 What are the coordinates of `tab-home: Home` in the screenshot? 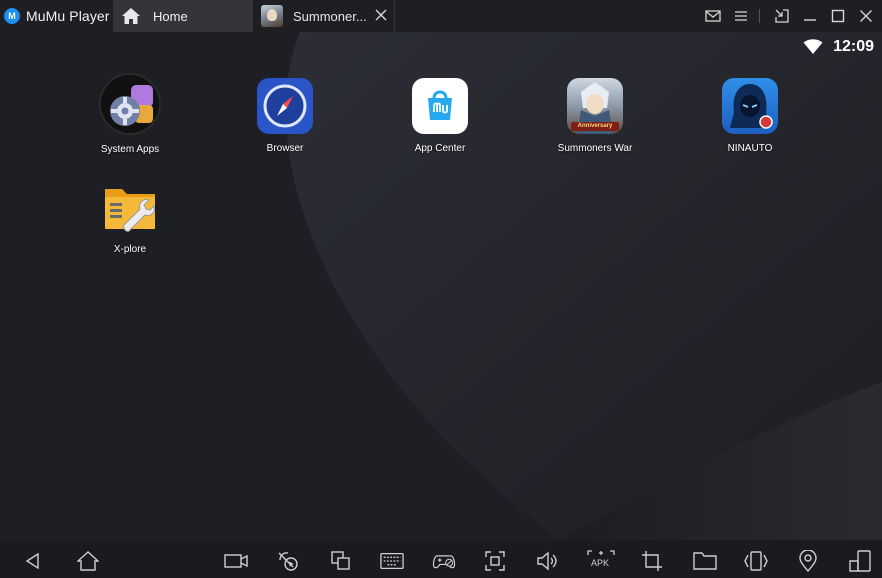 It's located at (183, 16).